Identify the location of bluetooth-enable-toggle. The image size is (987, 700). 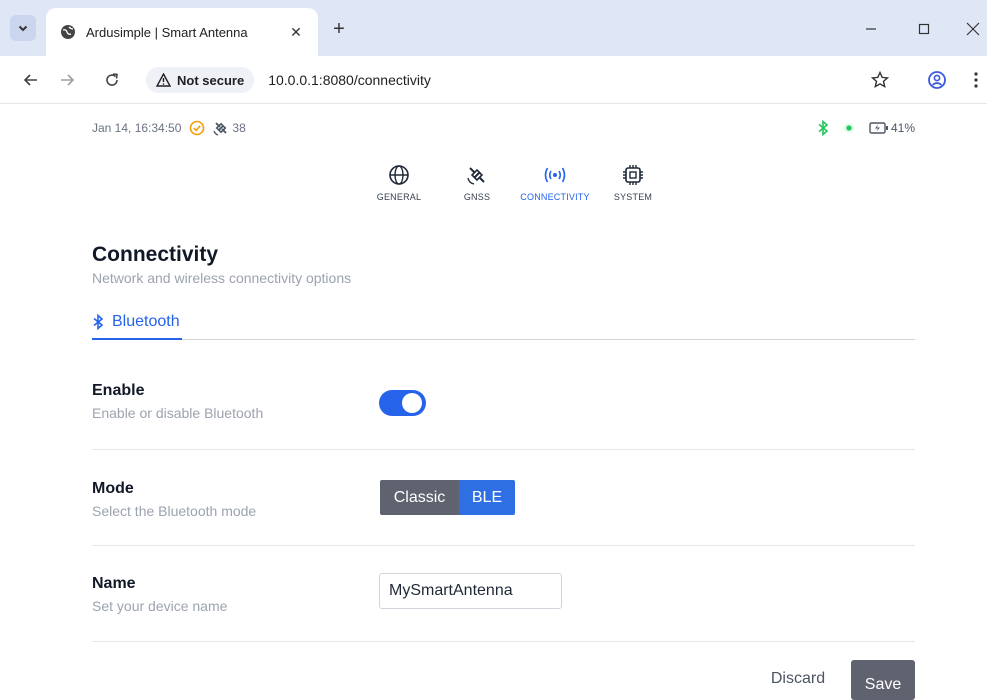
(402, 403).